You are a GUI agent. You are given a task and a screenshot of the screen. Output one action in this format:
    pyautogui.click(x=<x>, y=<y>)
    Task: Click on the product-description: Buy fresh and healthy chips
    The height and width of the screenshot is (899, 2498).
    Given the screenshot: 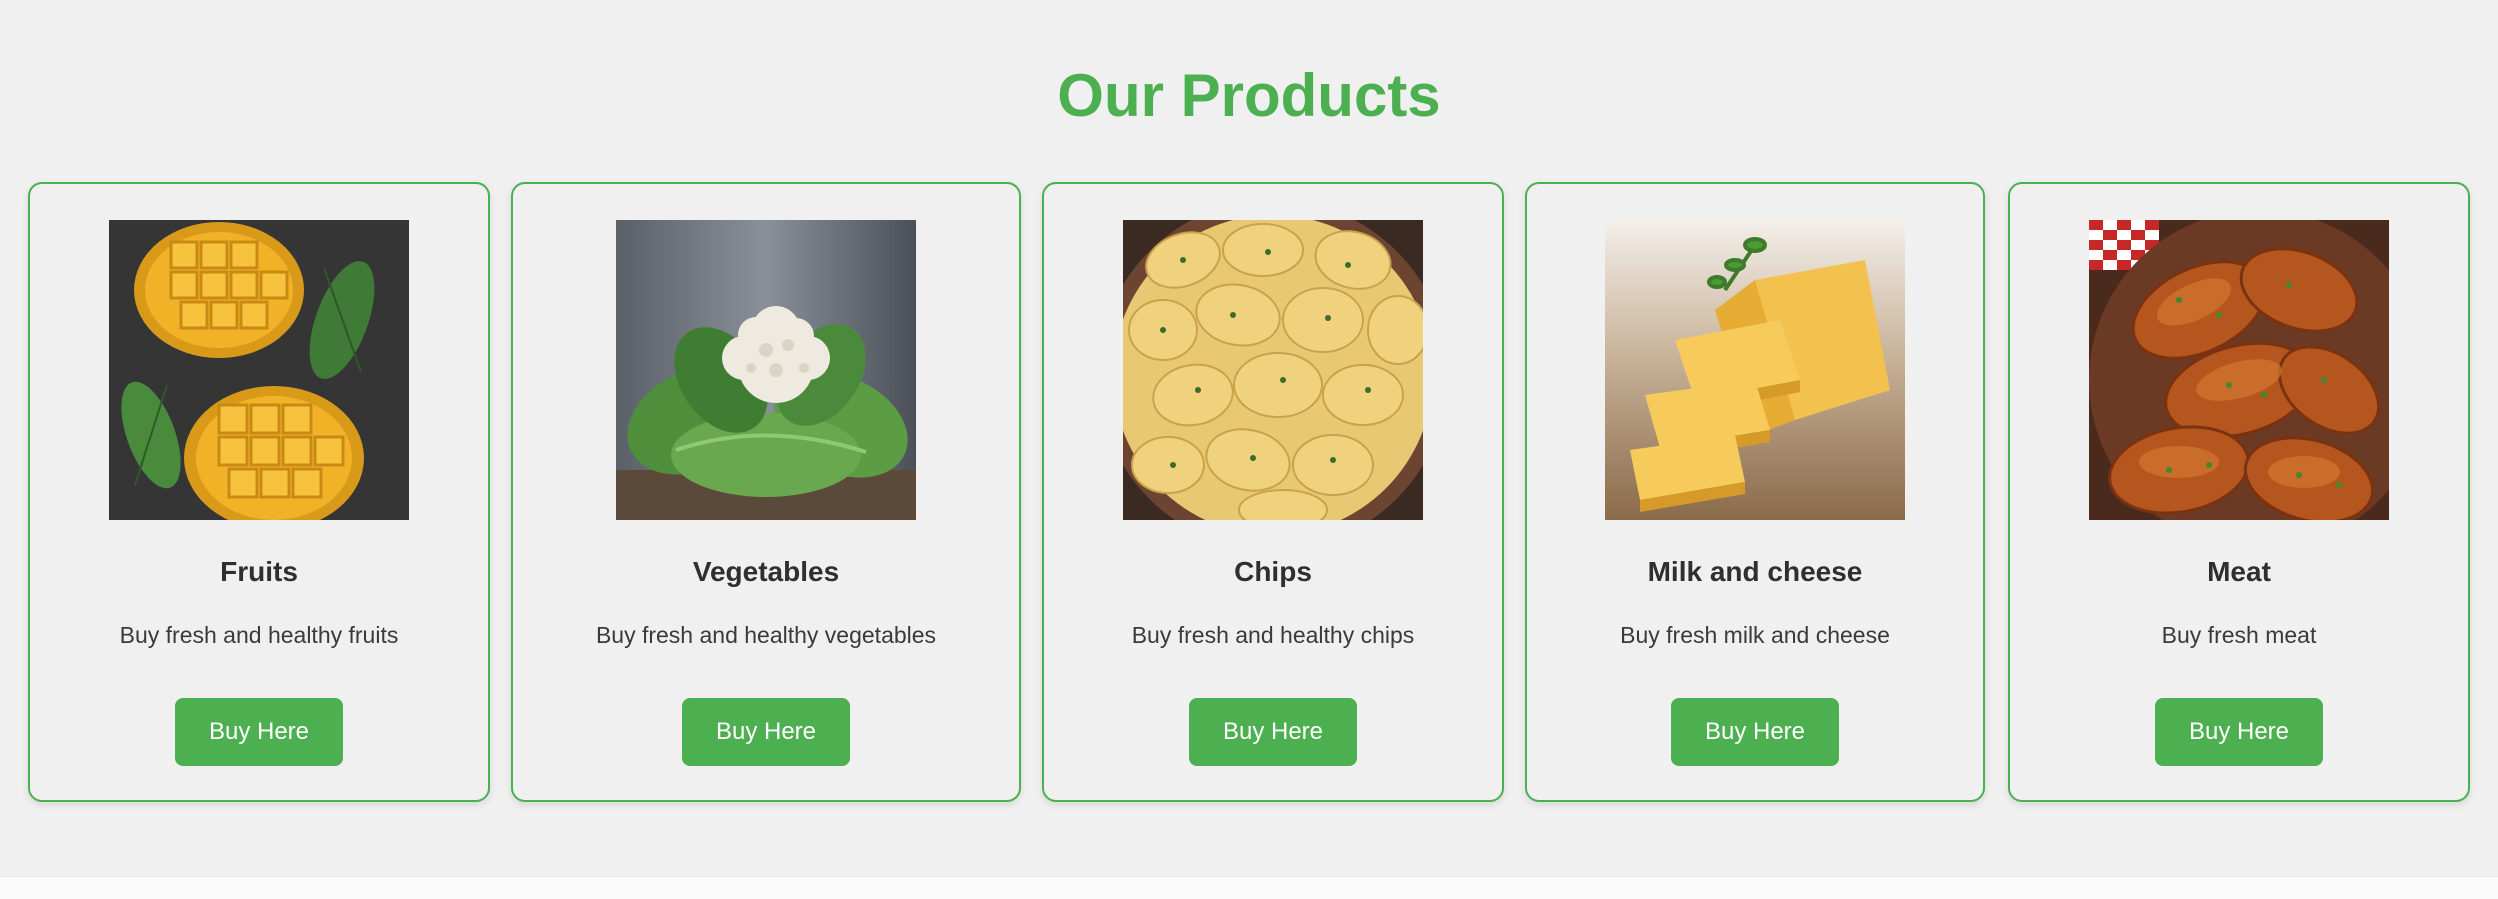 What is the action you would take?
    pyautogui.click(x=1273, y=635)
    